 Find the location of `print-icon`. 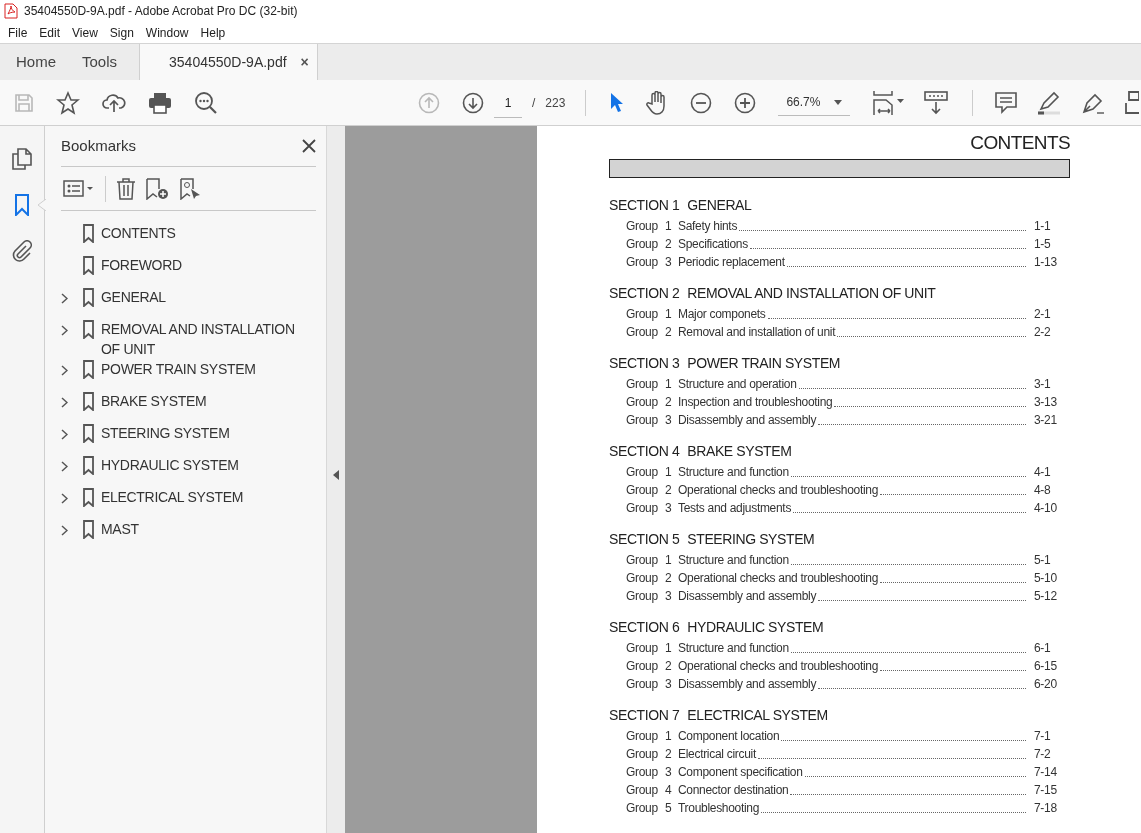

print-icon is located at coordinates (160, 102).